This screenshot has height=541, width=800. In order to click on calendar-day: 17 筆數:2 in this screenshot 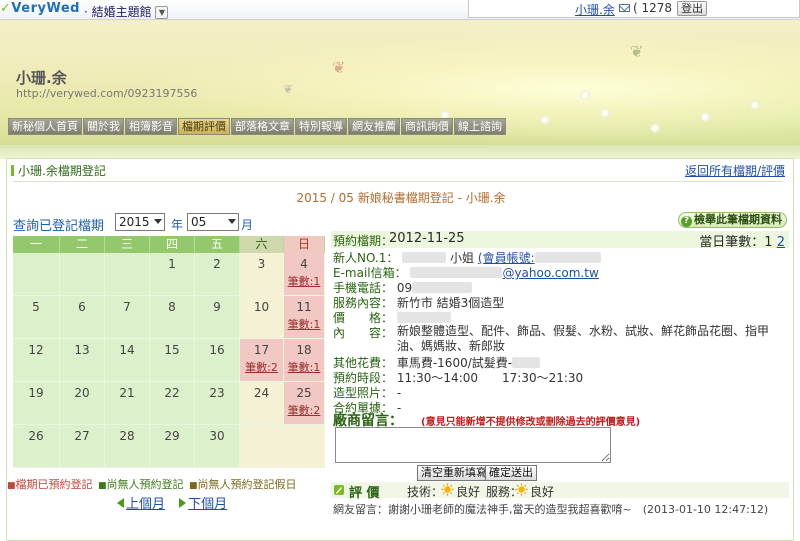, I will do `click(262, 360)`.